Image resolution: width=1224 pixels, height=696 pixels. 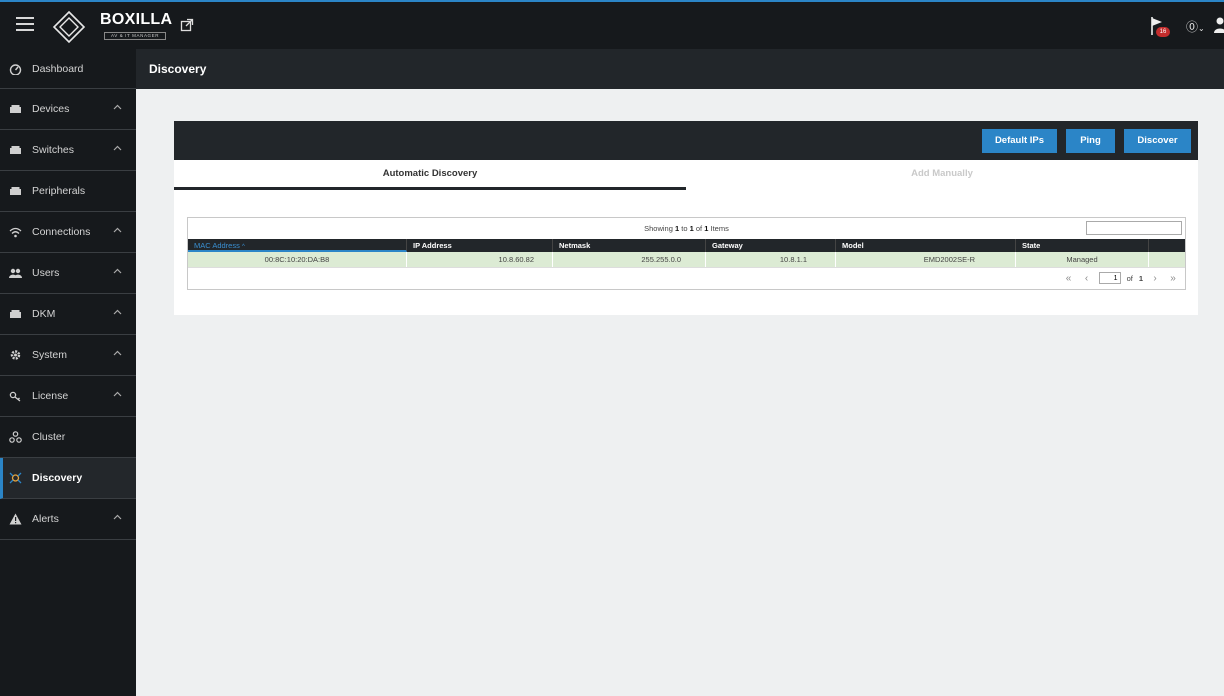 I want to click on sort-ascending-icon: ^, so click(x=243, y=247).